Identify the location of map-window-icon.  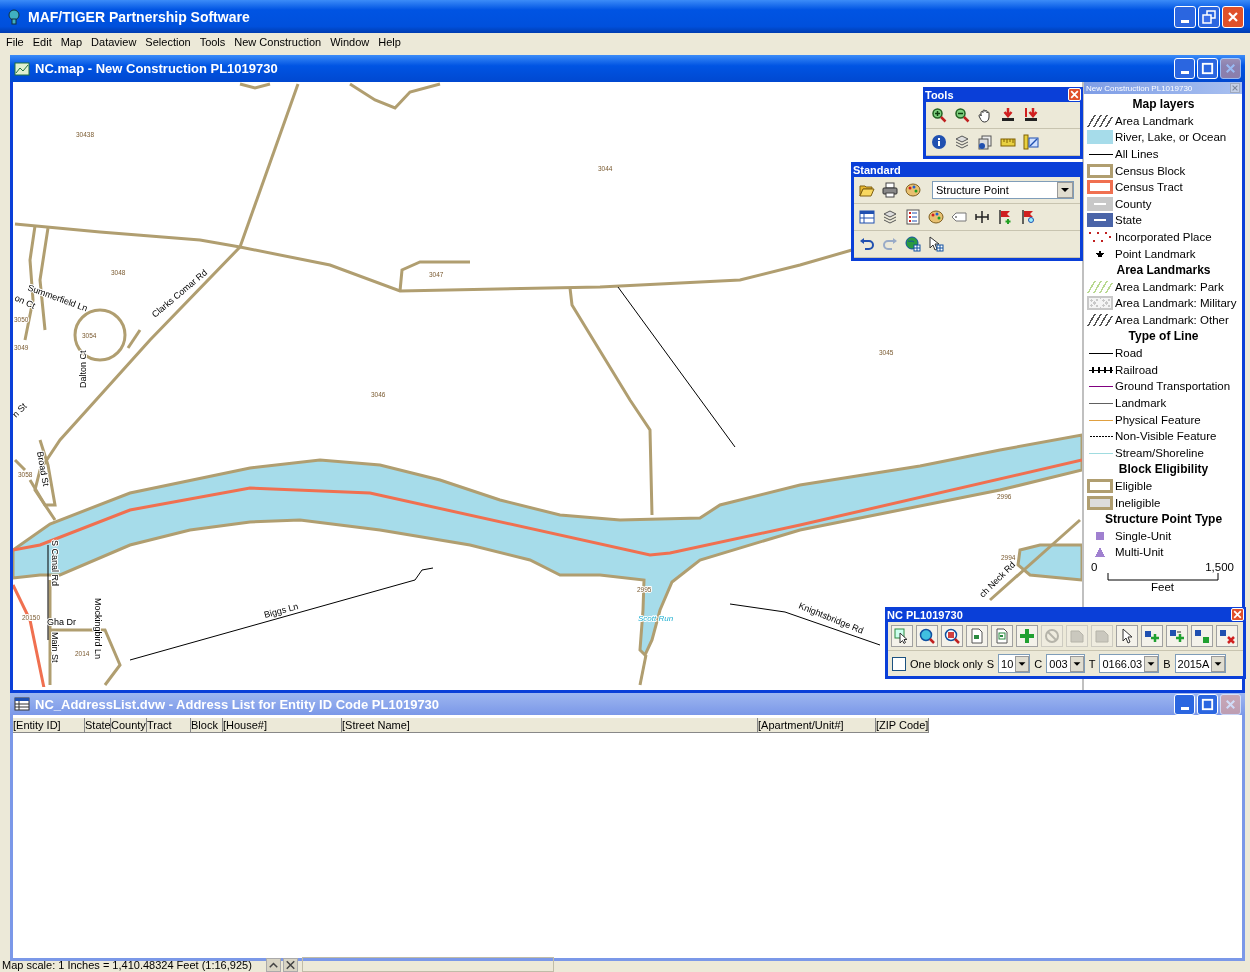
(22, 68).